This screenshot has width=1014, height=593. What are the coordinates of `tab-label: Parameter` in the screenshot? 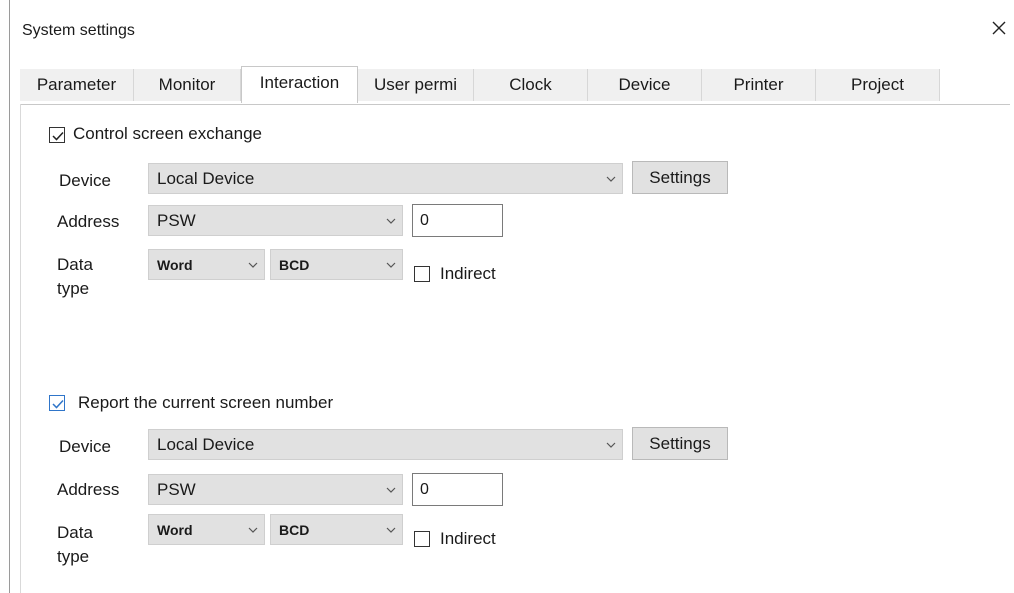 It's located at (76, 84).